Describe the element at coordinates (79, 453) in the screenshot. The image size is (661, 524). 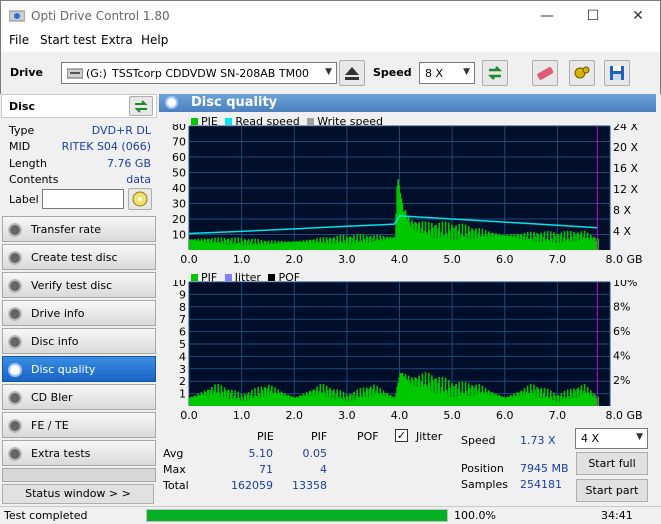
I see `nav-extra-tests: Extra tests` at that location.